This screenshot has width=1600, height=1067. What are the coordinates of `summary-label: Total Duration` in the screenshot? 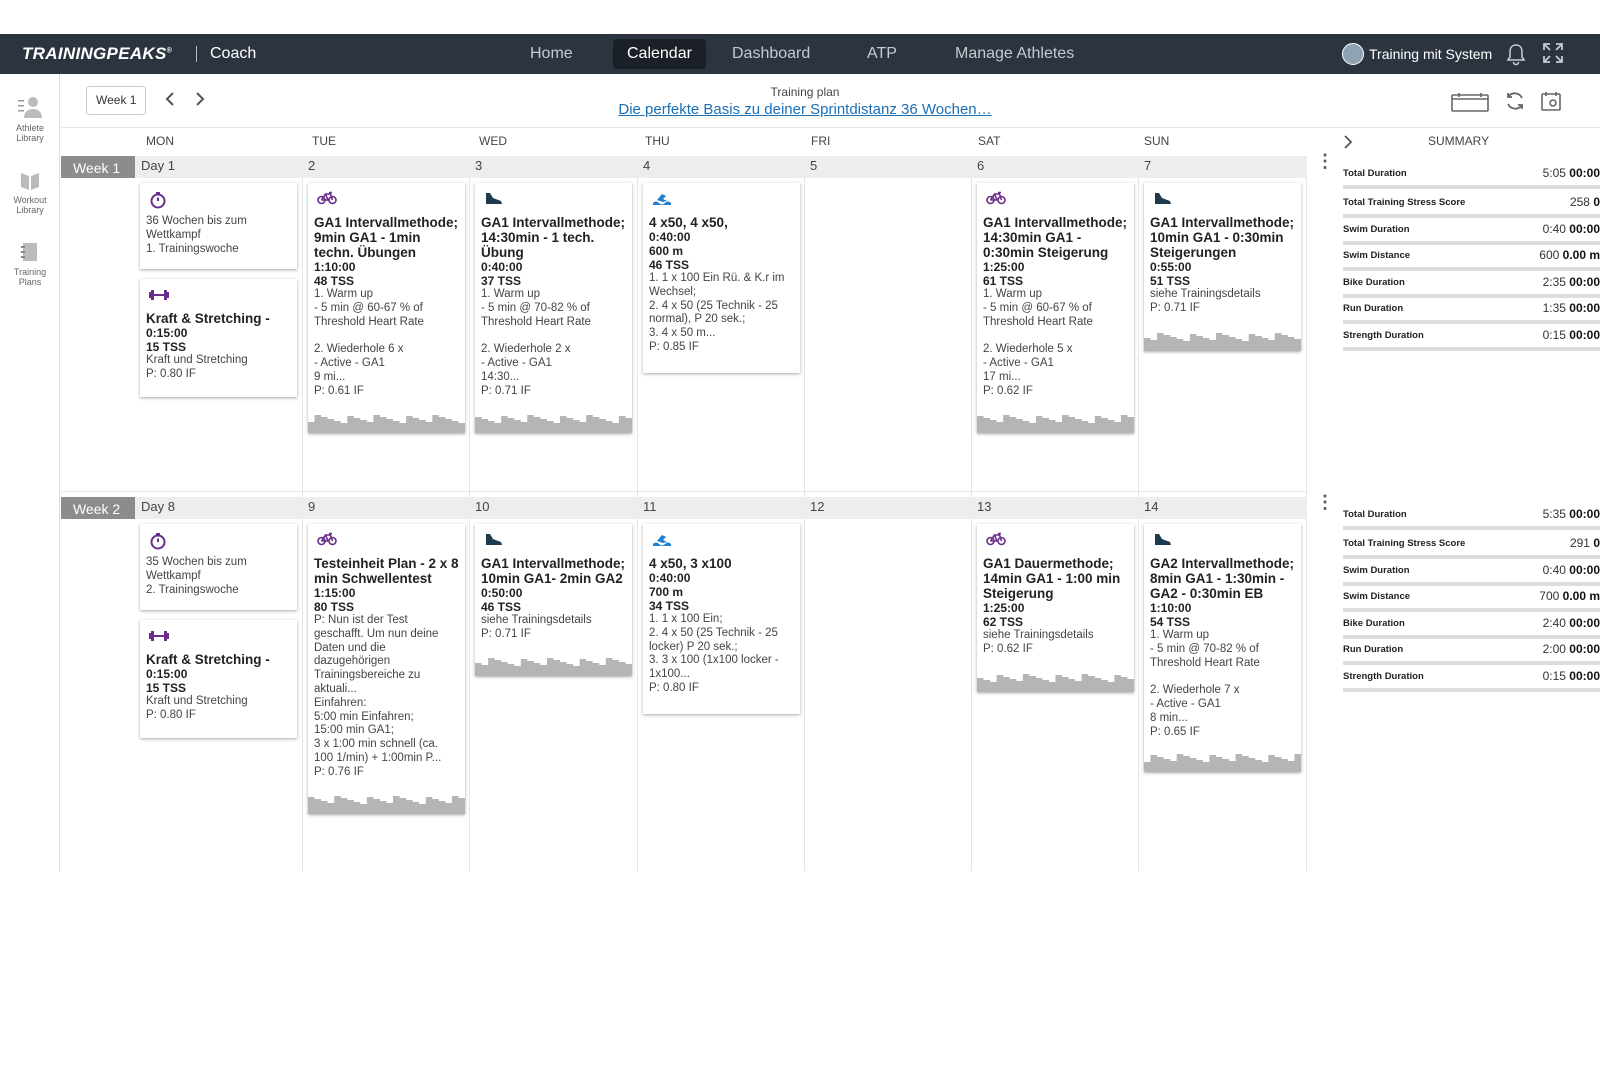 It's located at (1375, 173).